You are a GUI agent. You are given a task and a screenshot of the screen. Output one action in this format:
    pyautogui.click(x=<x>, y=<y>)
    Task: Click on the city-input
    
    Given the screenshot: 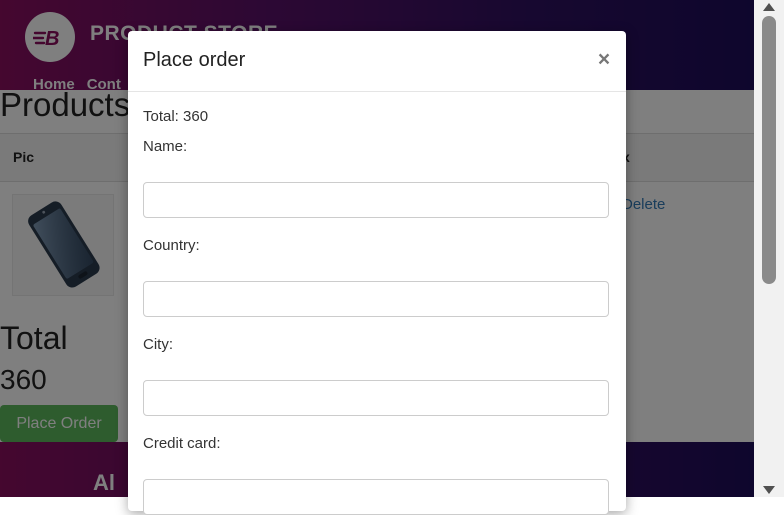 What is the action you would take?
    pyautogui.click(x=376, y=398)
    